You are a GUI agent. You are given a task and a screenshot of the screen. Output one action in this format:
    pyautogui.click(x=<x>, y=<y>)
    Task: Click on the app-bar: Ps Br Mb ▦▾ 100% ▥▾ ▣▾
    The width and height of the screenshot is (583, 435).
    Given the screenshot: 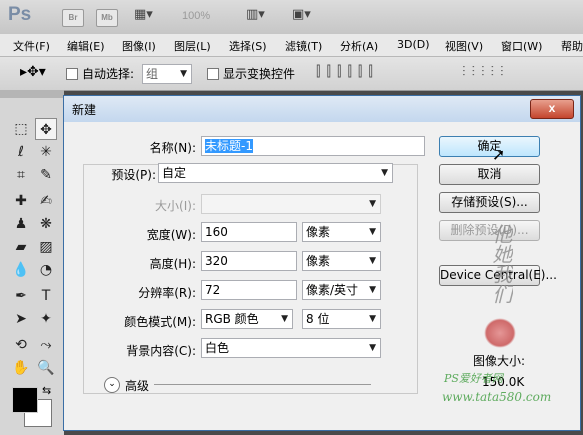 What is the action you would take?
    pyautogui.click(x=291, y=17)
    